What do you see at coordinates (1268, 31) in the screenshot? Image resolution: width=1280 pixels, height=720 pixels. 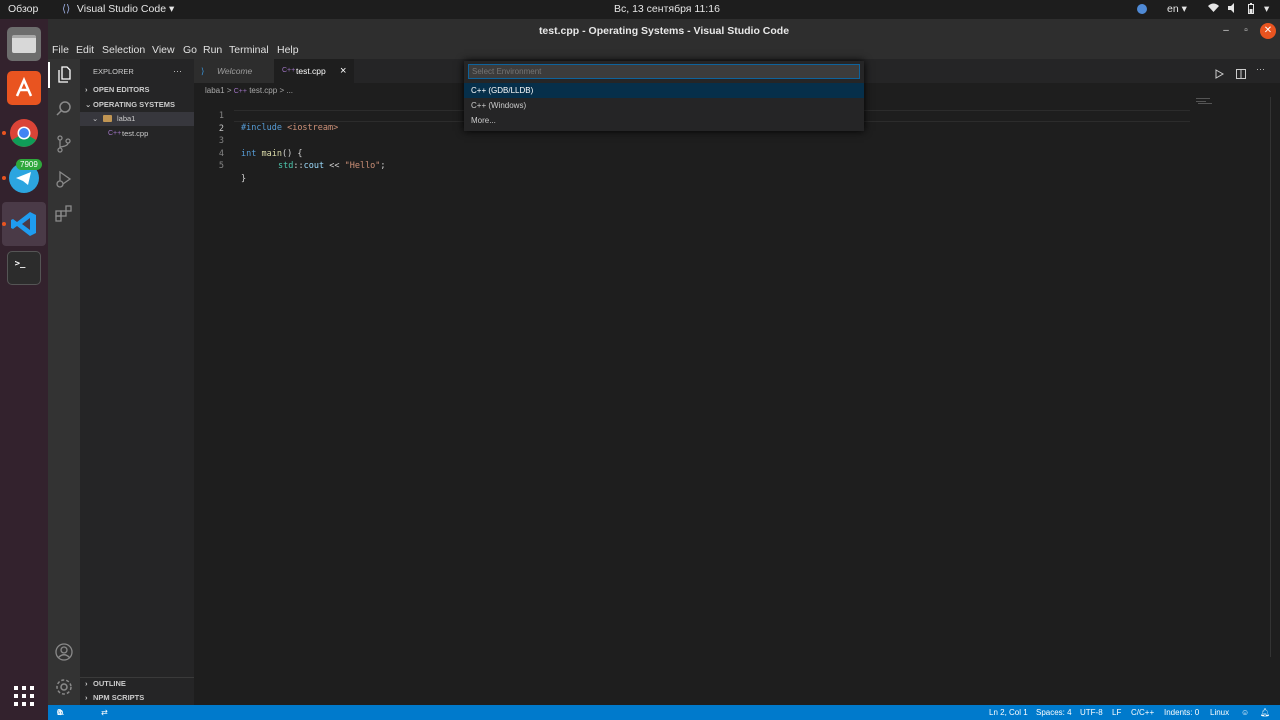 I see `close-button: ✕` at bounding box center [1268, 31].